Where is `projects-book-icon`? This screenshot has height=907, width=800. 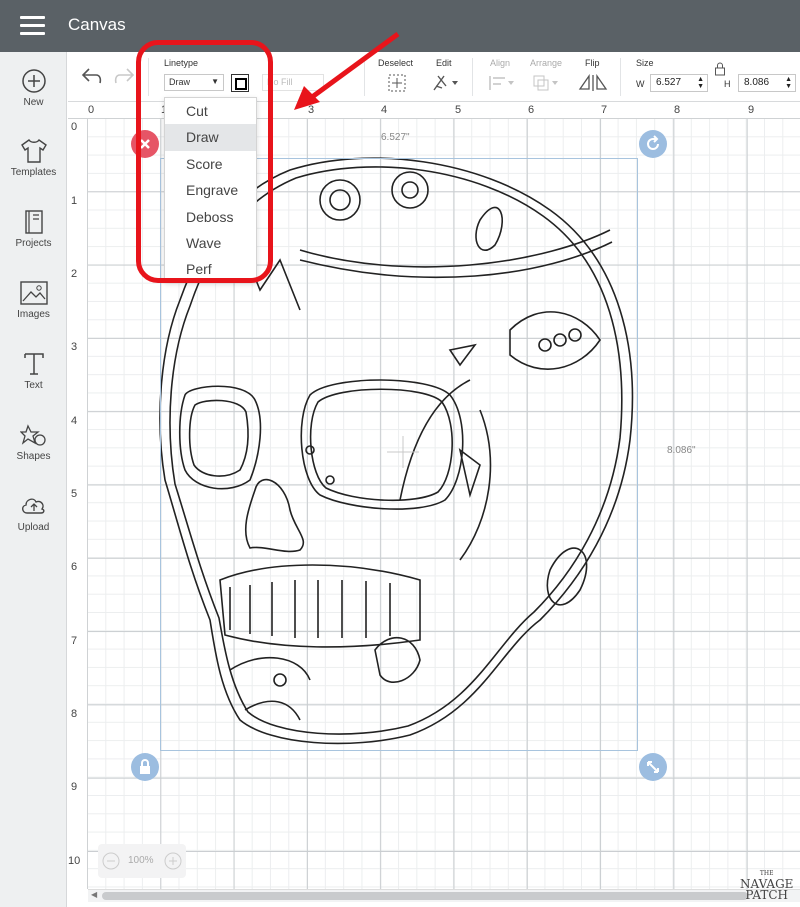
projects-book-icon is located at coordinates (33, 222).